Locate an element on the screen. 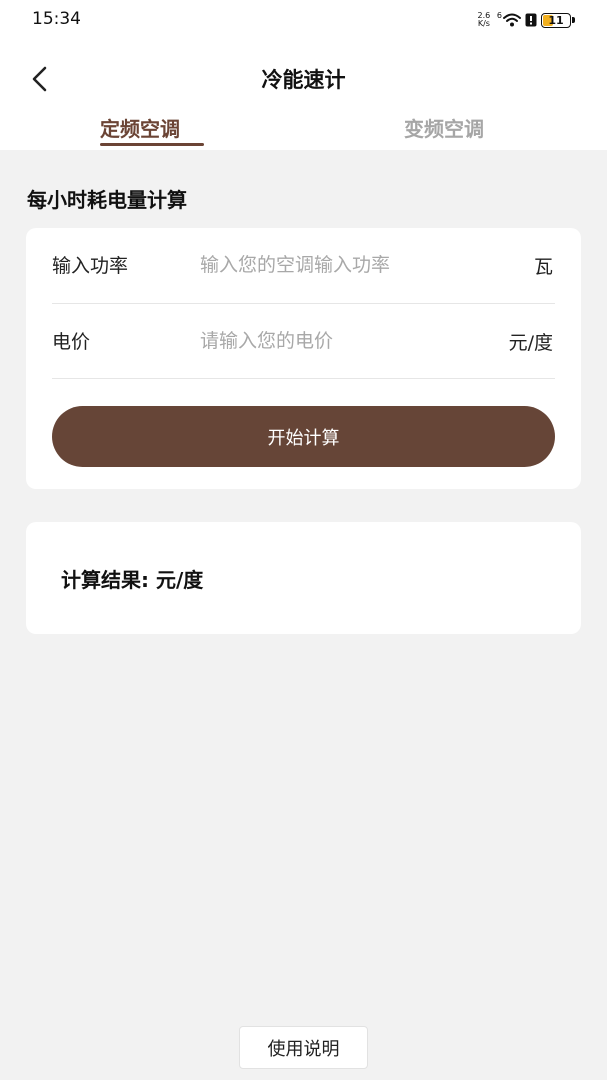  active-tab-indicator is located at coordinates (152, 144).